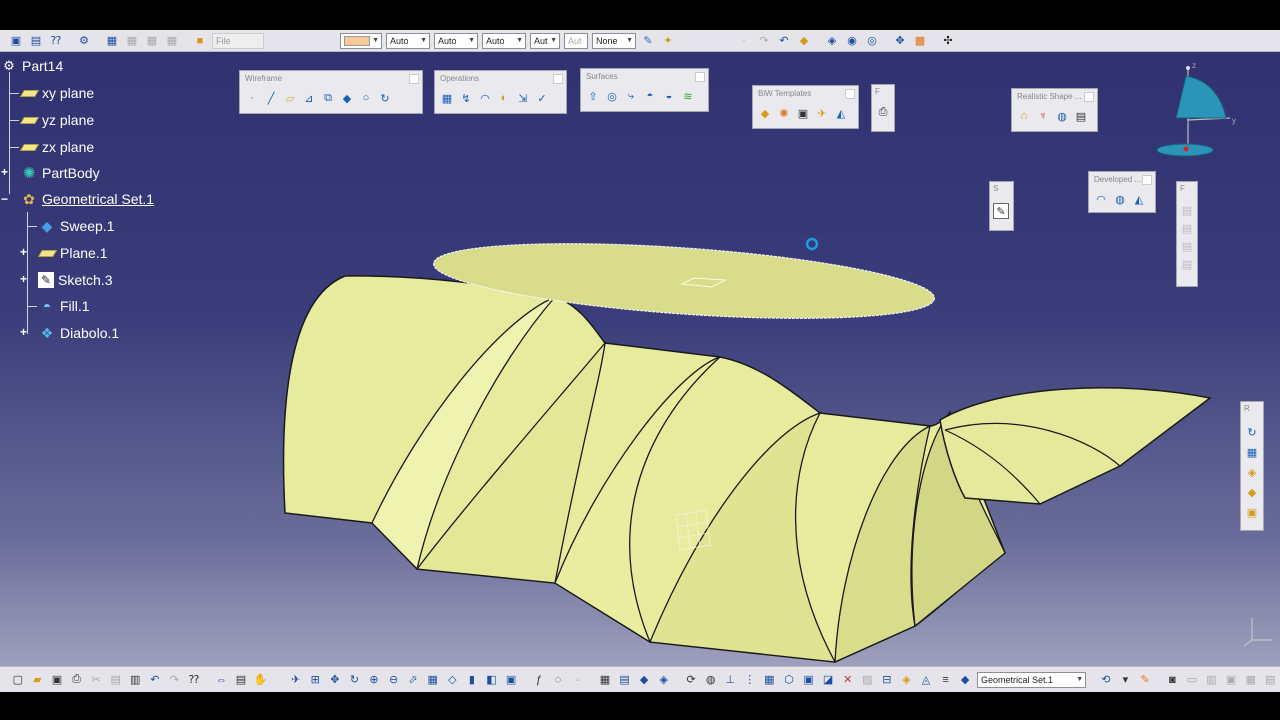  What do you see at coordinates (75, 280) in the screenshot?
I see `tree-item-sketch3: ✎ Sketch.3` at bounding box center [75, 280].